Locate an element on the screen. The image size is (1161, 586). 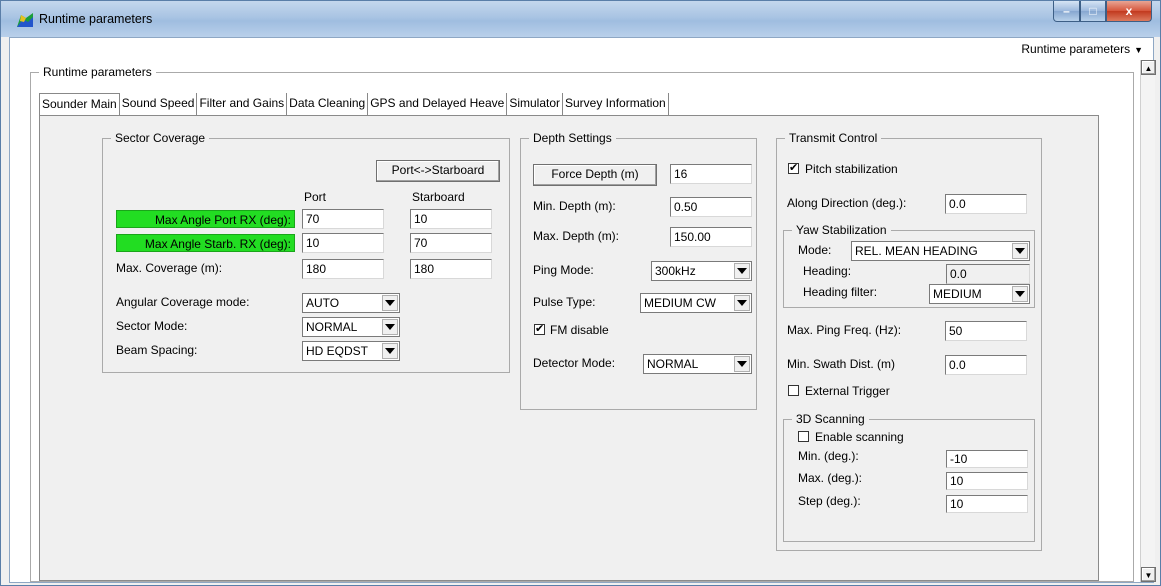
heading-label: Heading: is located at coordinates (827, 271).